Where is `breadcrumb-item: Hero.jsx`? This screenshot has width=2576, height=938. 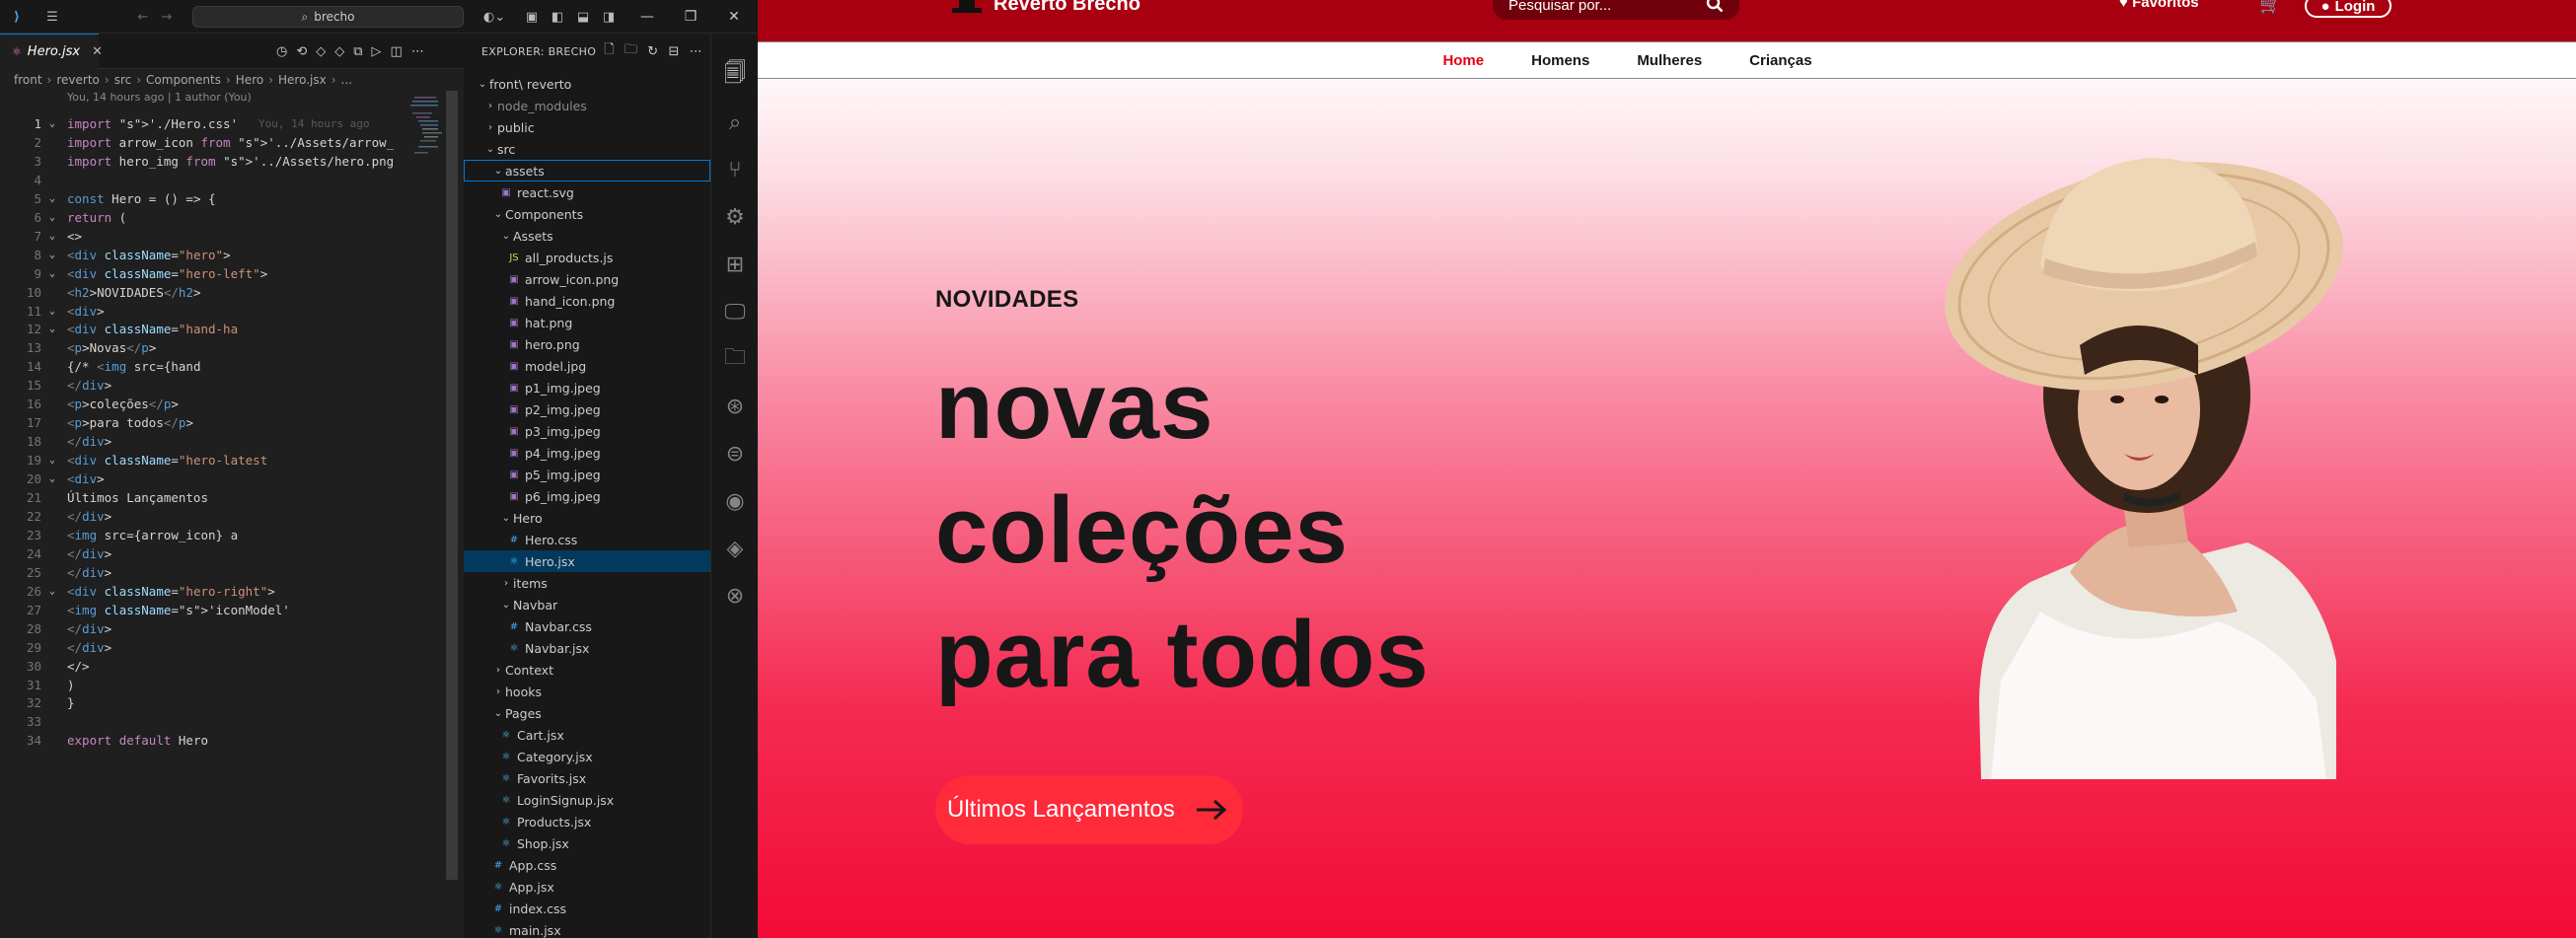
breadcrumb-item: Hero.jsx is located at coordinates (302, 80).